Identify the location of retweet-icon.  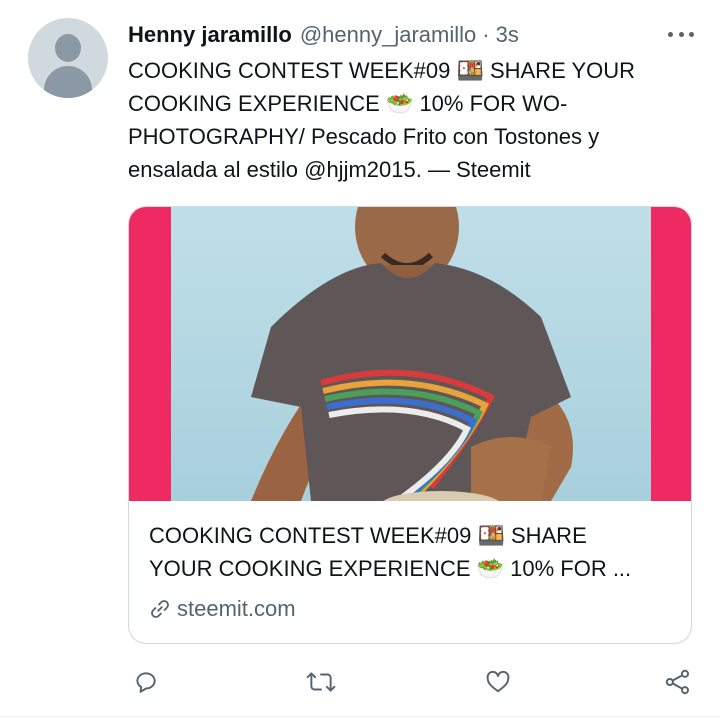
(321, 682).